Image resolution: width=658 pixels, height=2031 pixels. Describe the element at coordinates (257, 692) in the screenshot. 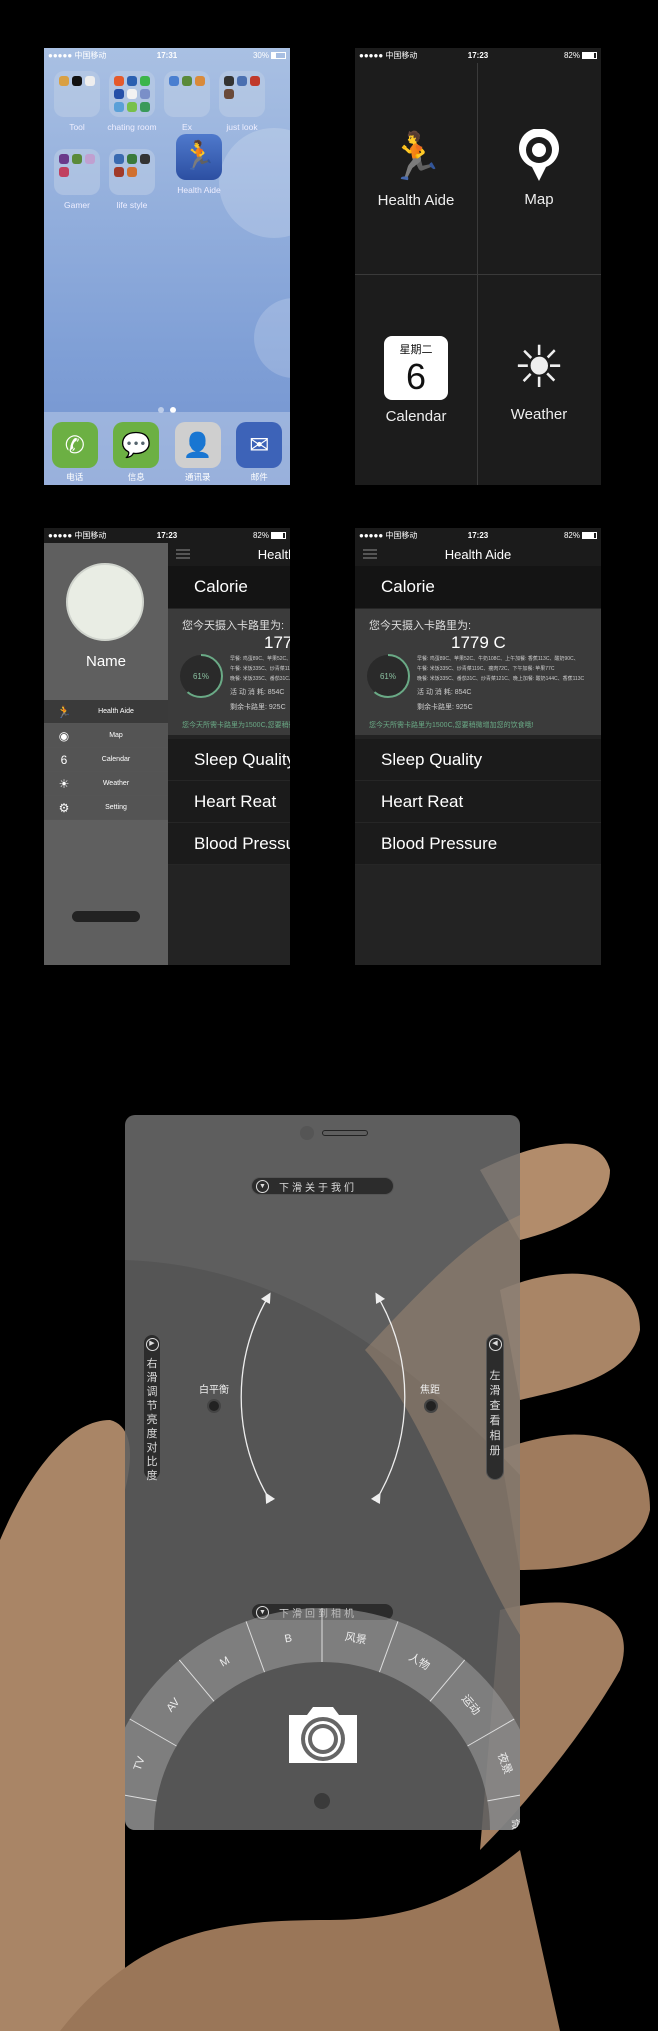

I see `burned: 活 动 消 耗: 854C` at that location.